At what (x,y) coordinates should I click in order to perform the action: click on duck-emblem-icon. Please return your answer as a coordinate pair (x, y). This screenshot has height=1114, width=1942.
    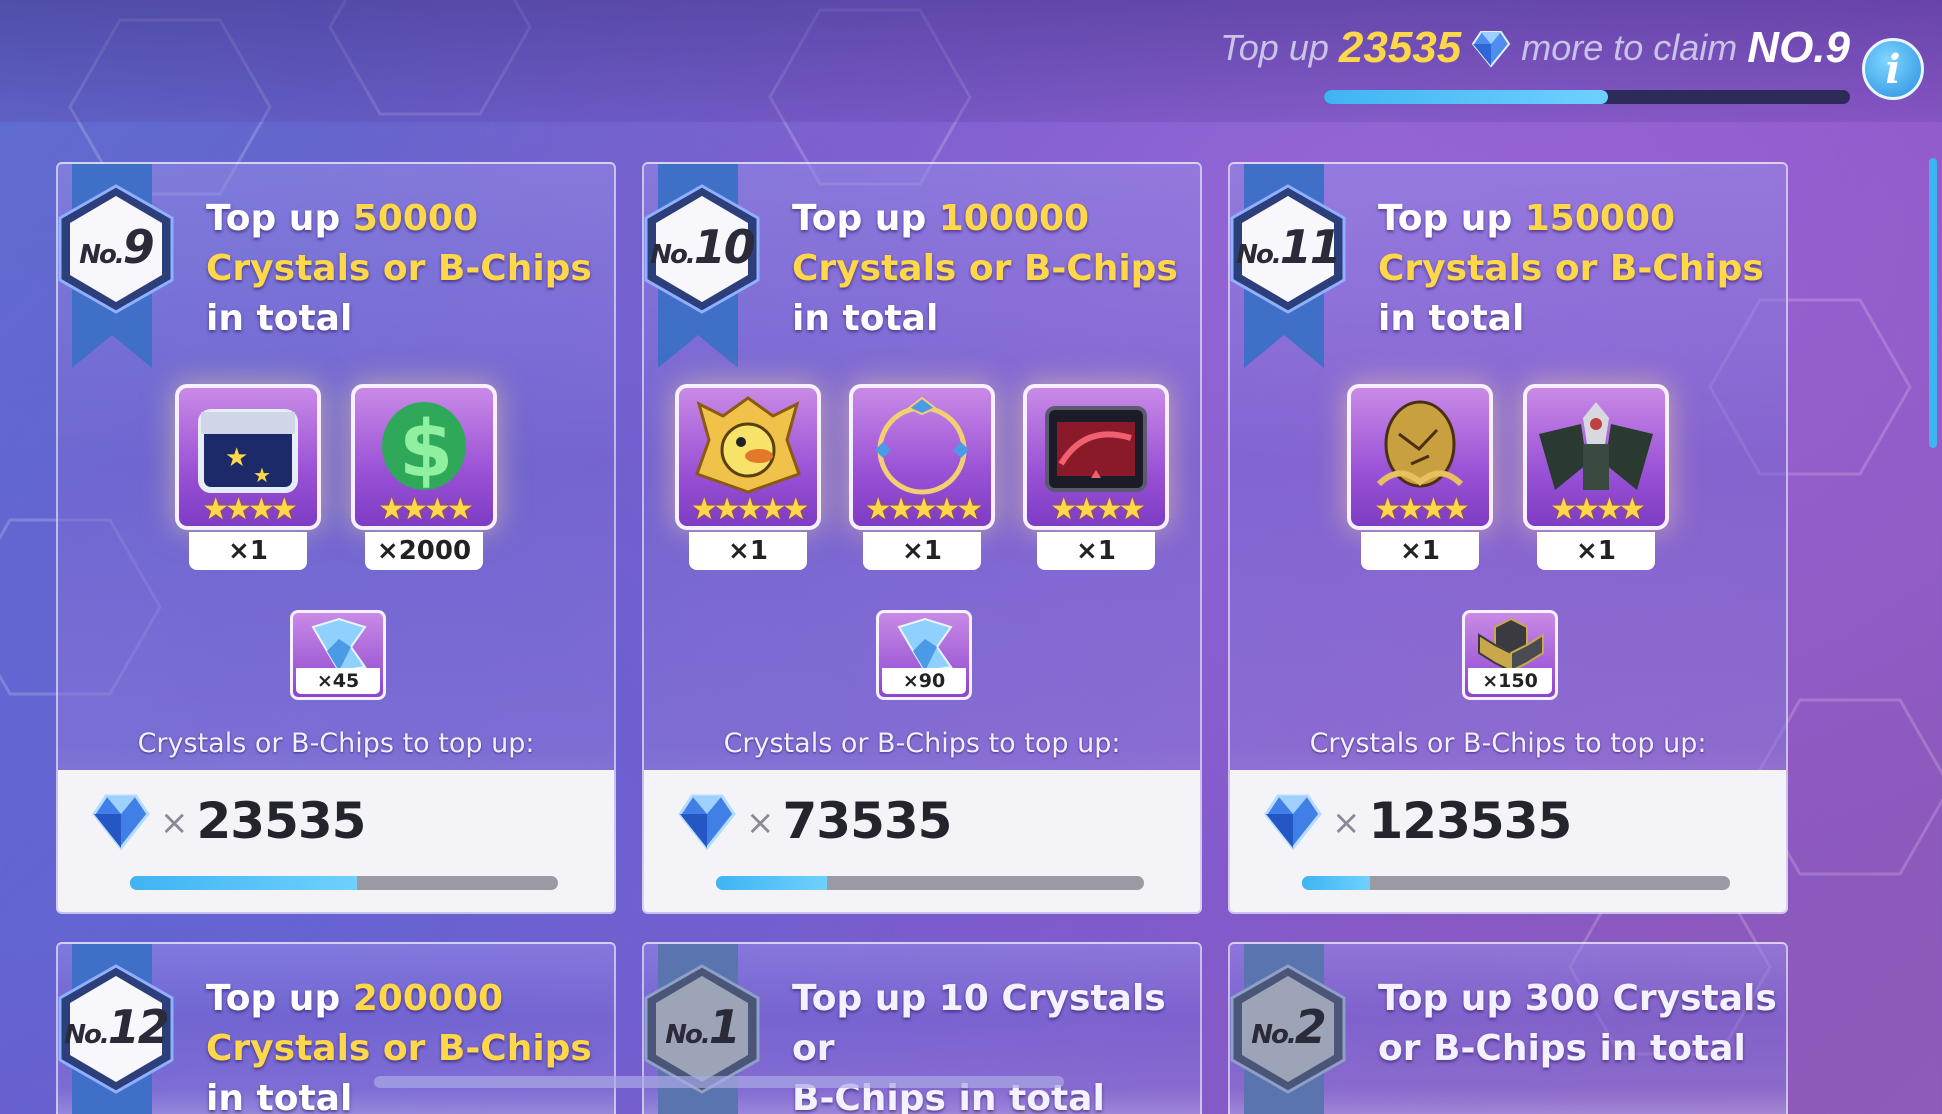
    Looking at the image, I should click on (748, 445).